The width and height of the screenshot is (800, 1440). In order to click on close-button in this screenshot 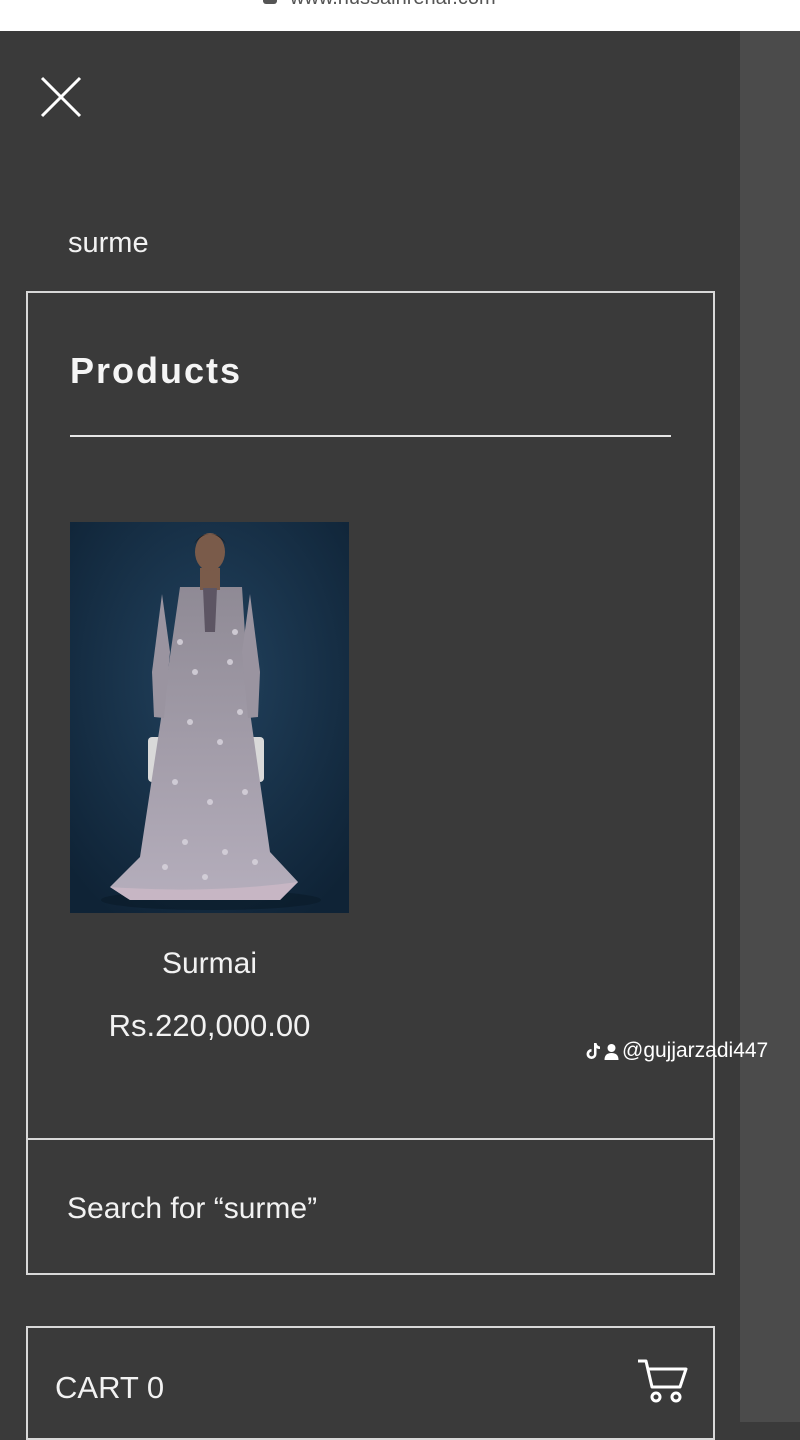, I will do `click(61, 97)`.